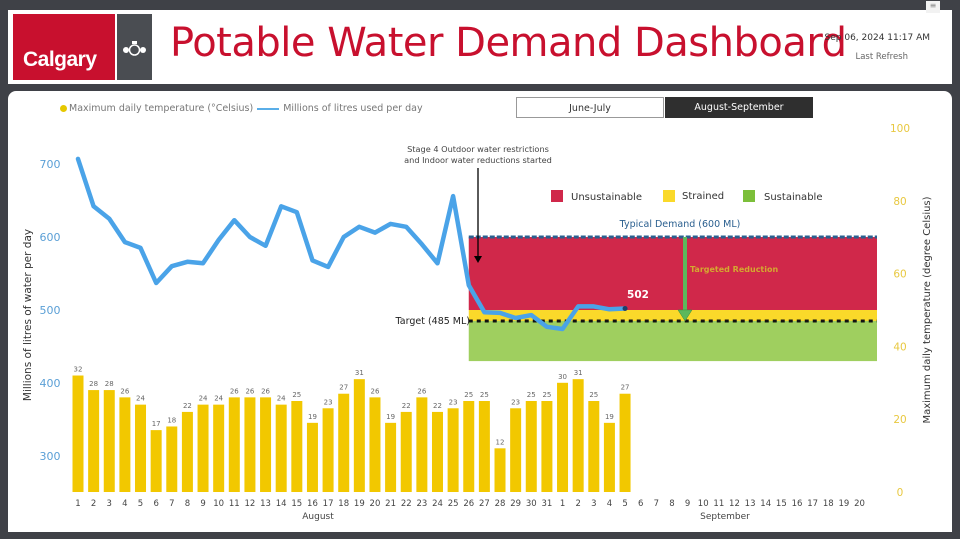  I want to click on x-tick-label: 5, so click(140, 504).